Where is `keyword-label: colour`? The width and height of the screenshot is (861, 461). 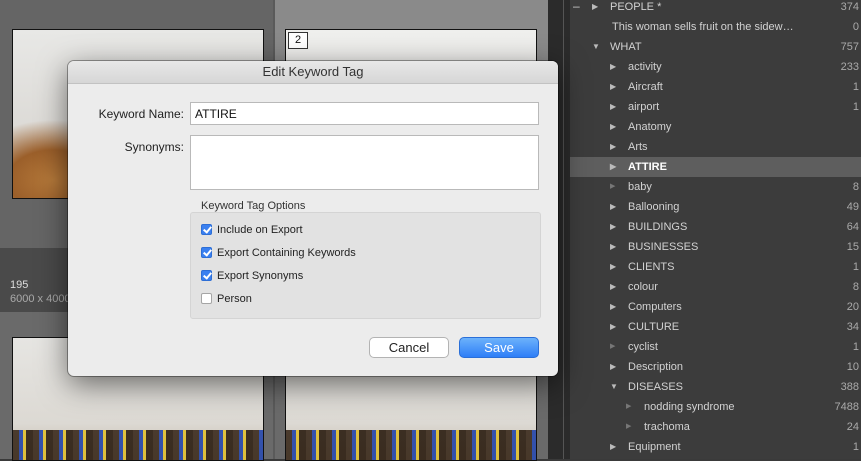
keyword-label: colour is located at coordinates (643, 287).